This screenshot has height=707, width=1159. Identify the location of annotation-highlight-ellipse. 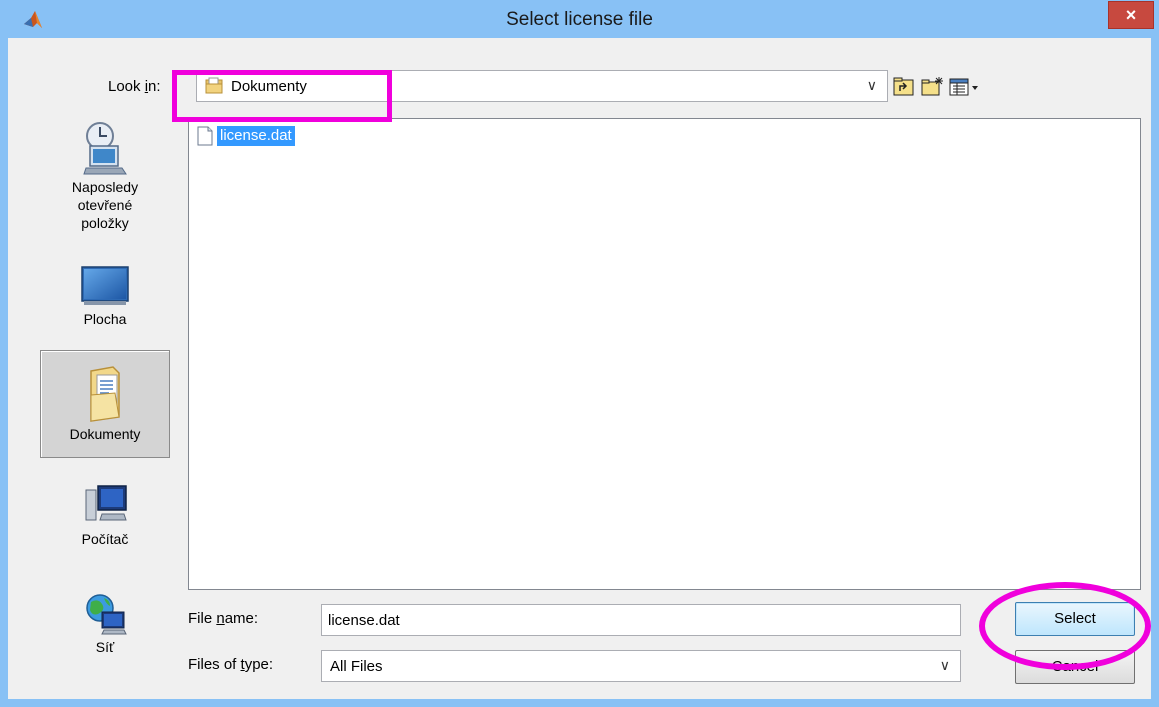
(1065, 626).